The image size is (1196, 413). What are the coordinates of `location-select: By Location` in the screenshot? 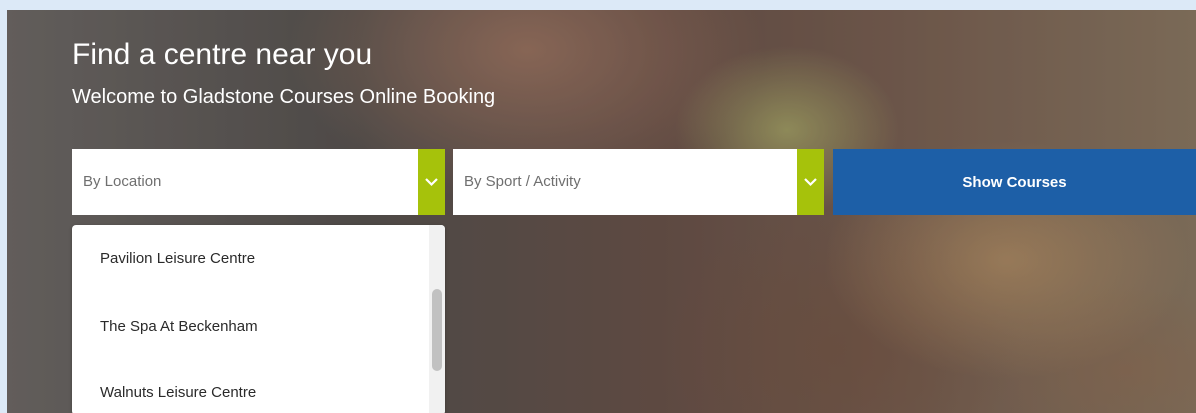 It's located at (258, 182).